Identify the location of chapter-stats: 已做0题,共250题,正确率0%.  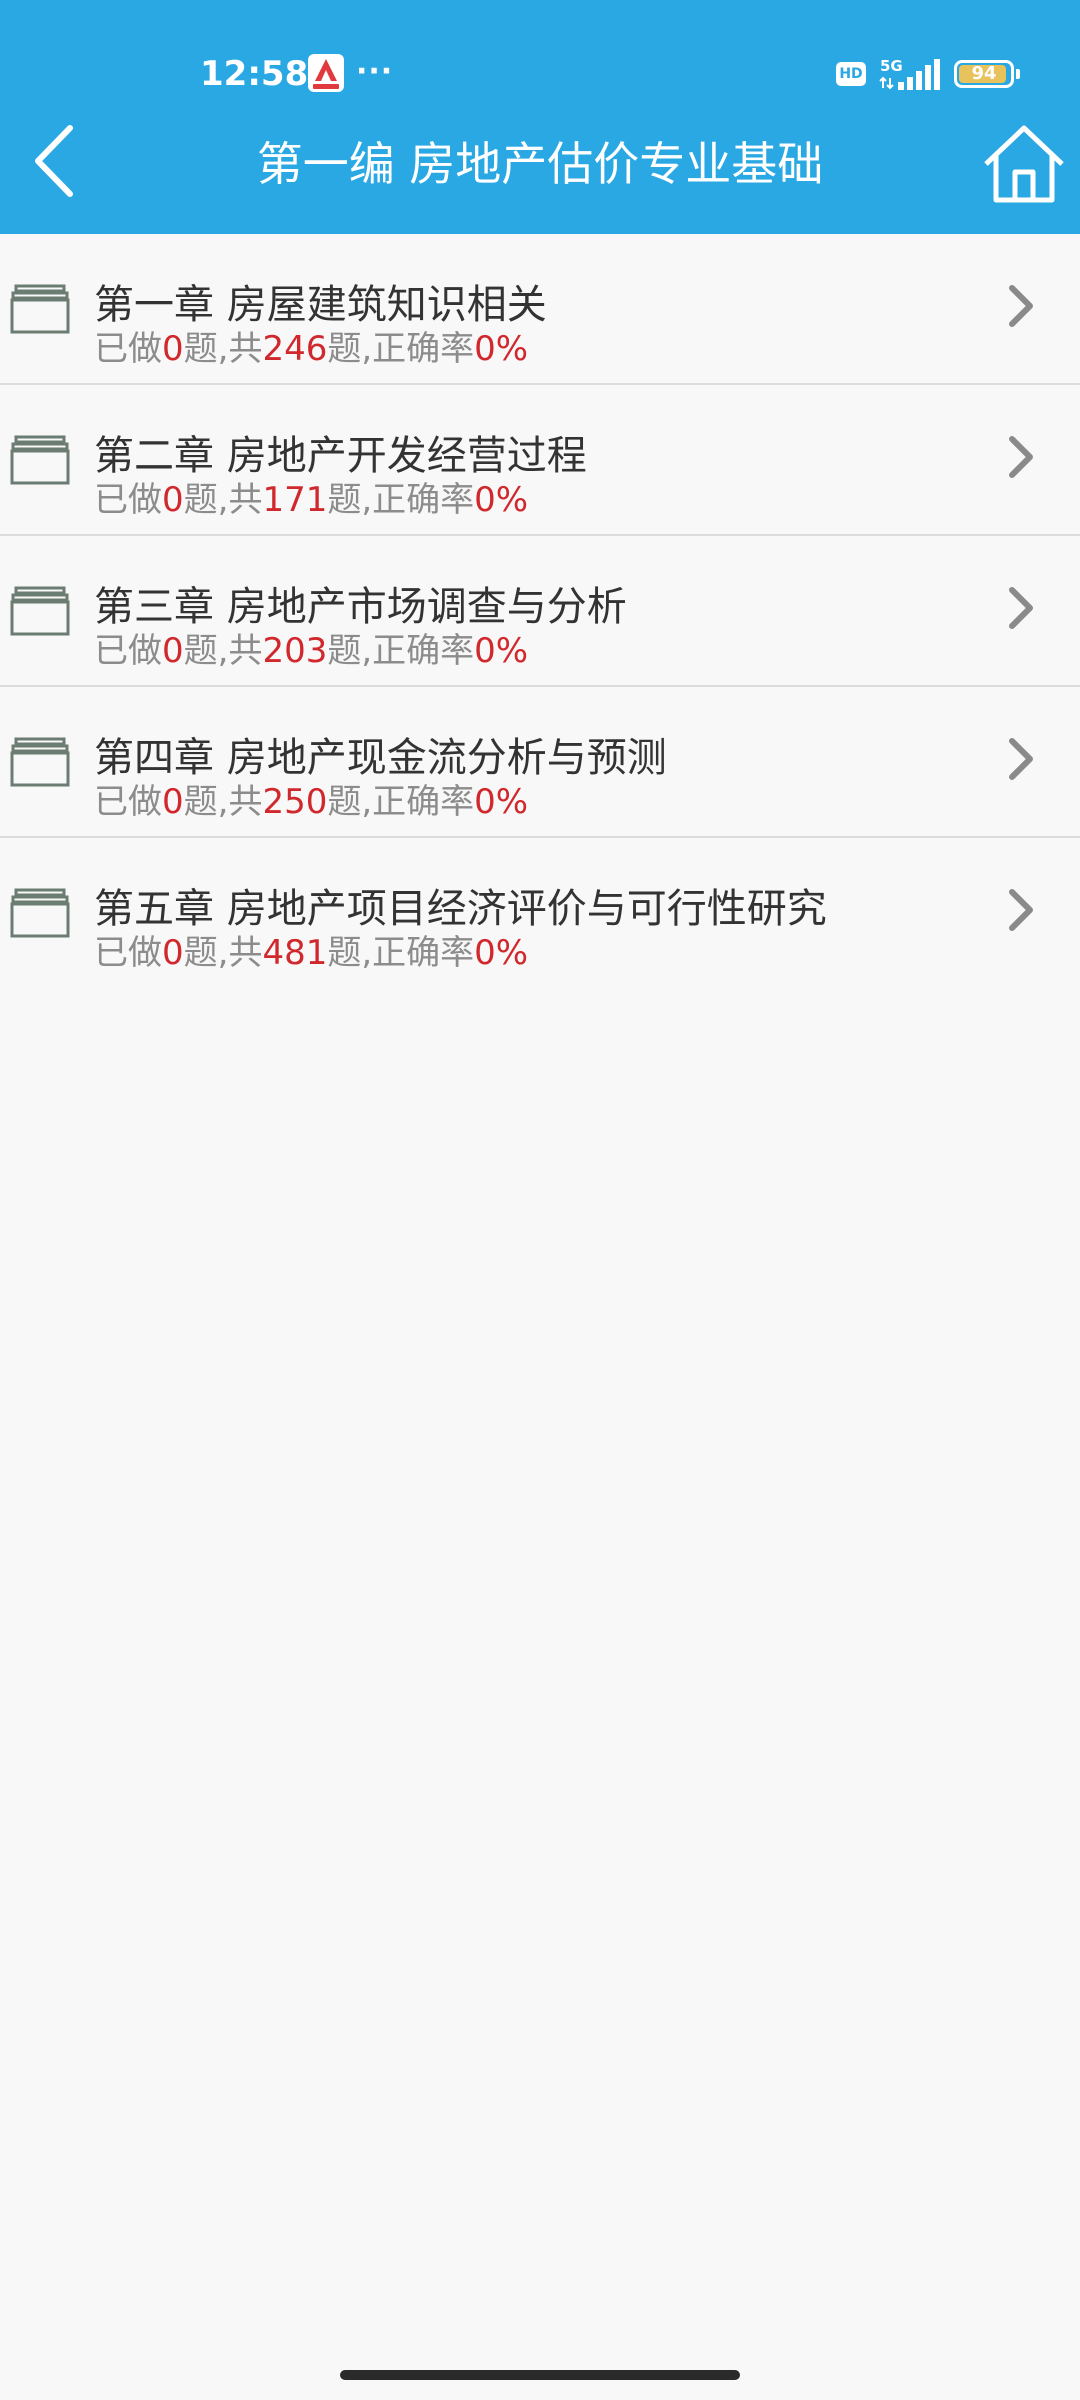
(311, 802).